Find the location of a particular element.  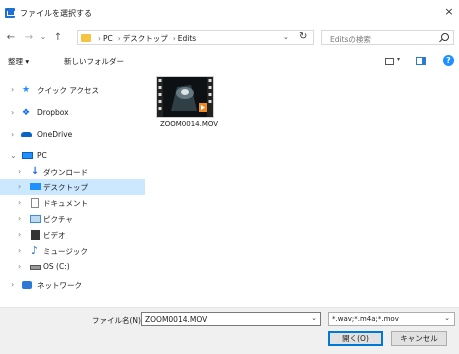

sidebar-item-music: › ♪ ミュージック is located at coordinates (72, 251).